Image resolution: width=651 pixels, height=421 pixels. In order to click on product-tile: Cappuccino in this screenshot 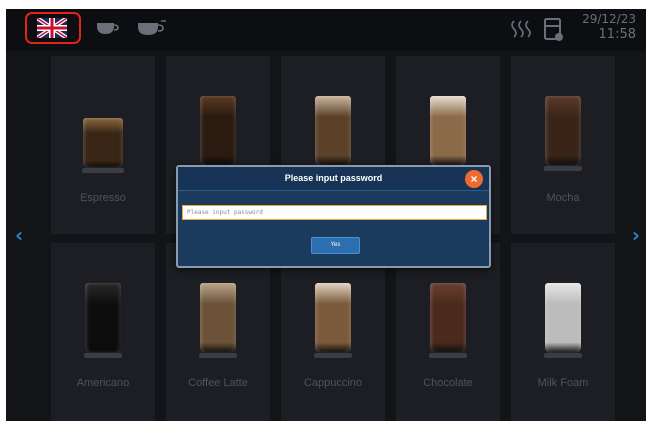, I will do `click(333, 332)`.